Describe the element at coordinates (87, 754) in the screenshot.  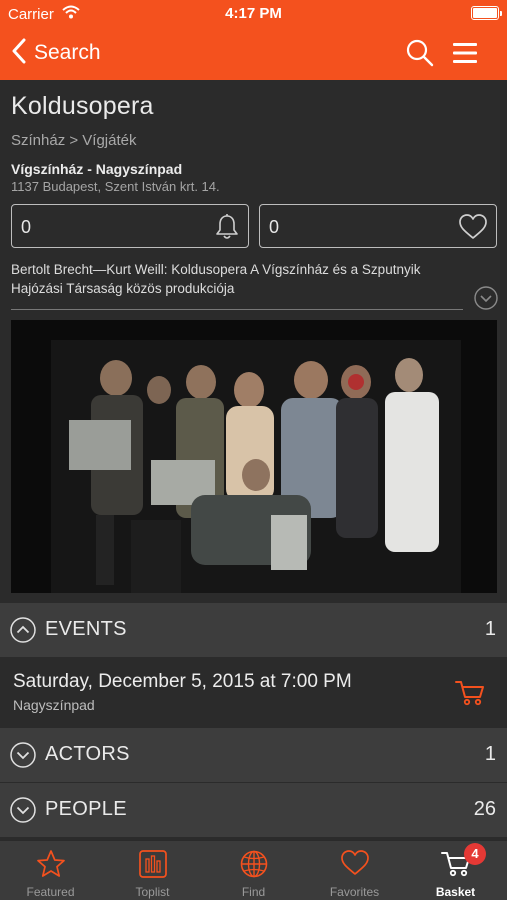
I see `actors-label: ACTORS` at that location.